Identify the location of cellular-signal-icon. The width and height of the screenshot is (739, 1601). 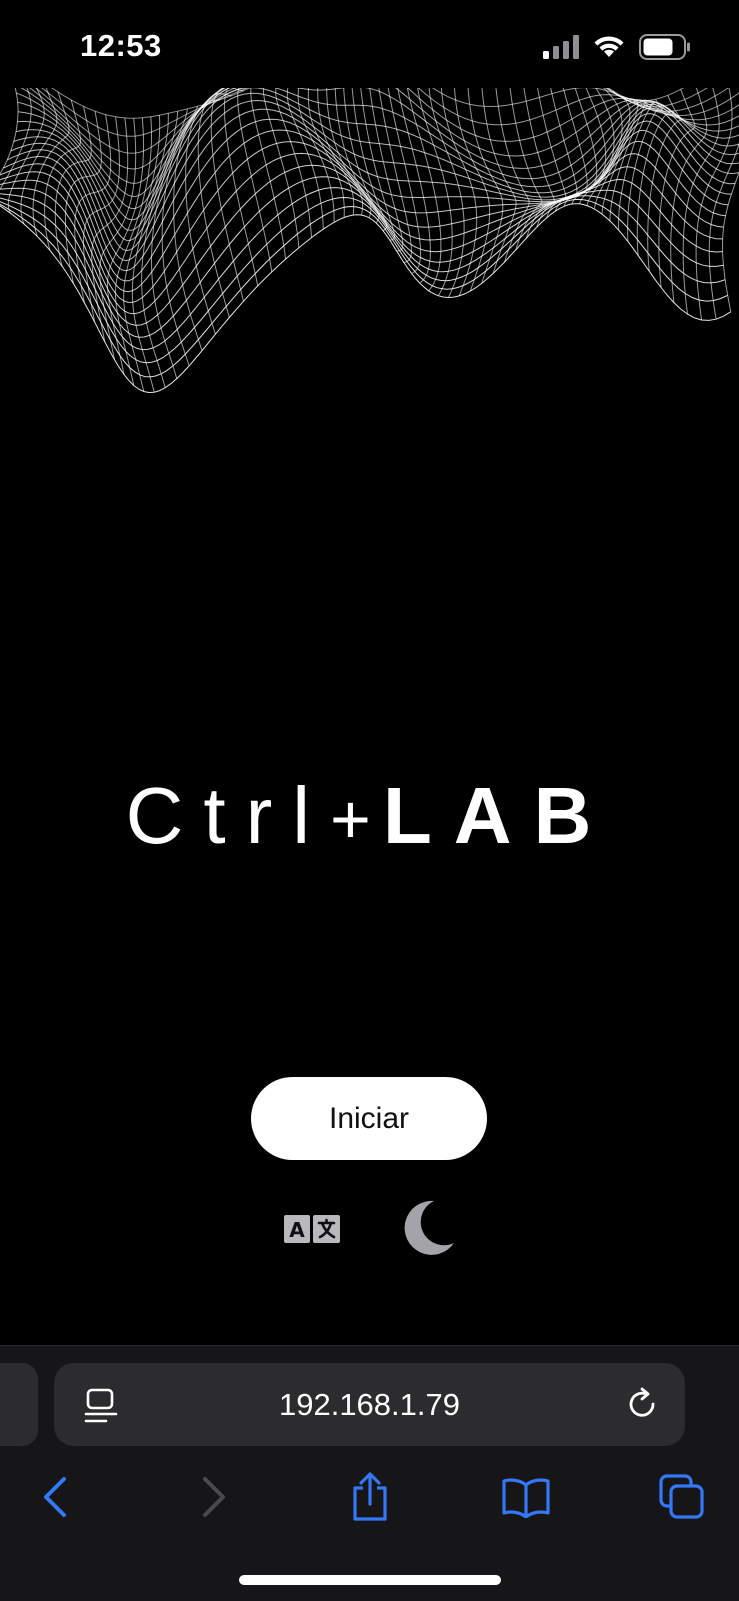
(561, 47).